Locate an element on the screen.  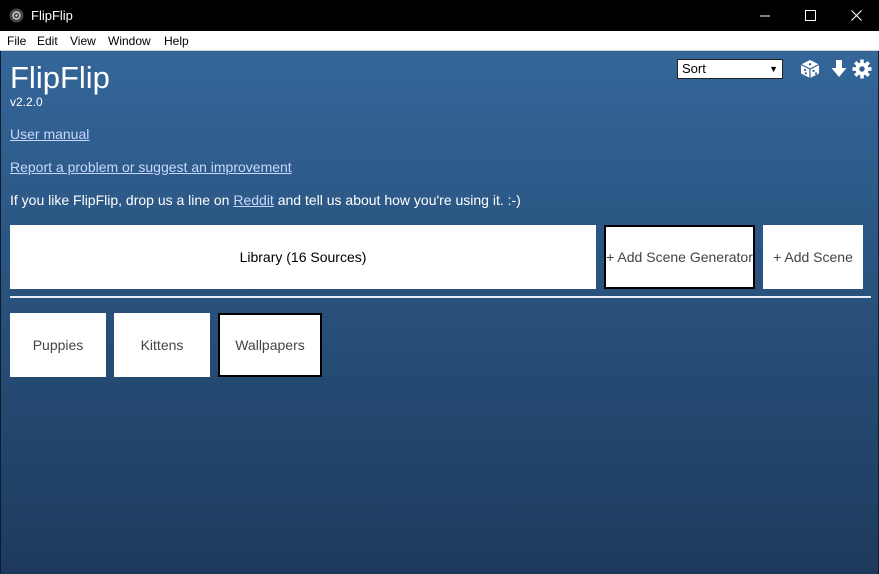
scene-tile-puppies: Puppies is located at coordinates (58, 345).